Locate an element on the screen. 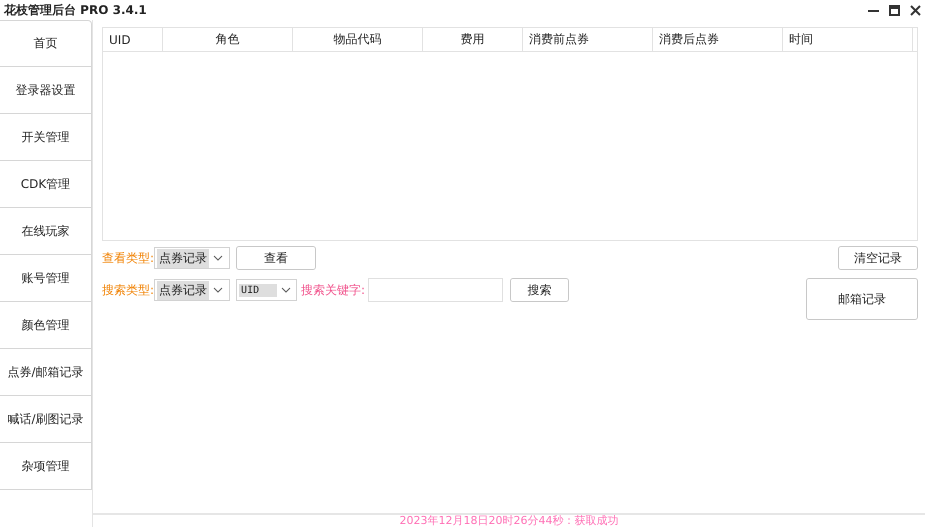 Image resolution: width=925 pixels, height=527 pixels. view-type-label: 查看类型: is located at coordinates (128, 258).